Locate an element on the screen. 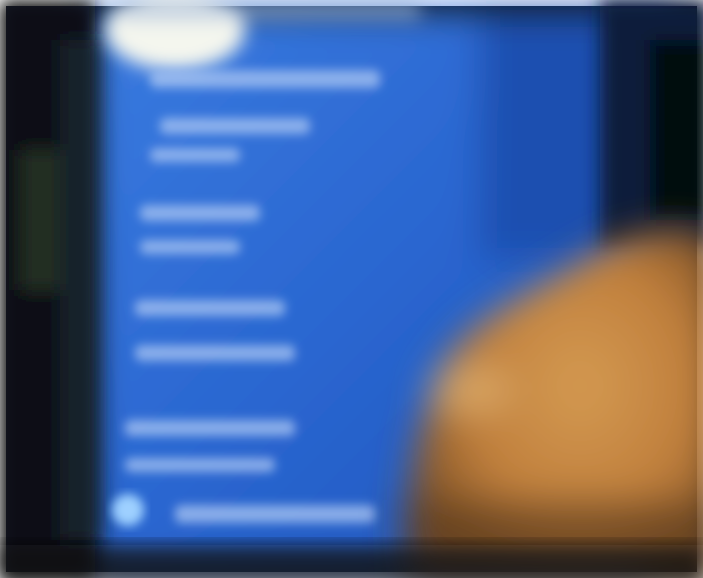 The image size is (703, 578). bottom-edge is located at coordinates (351, 561).